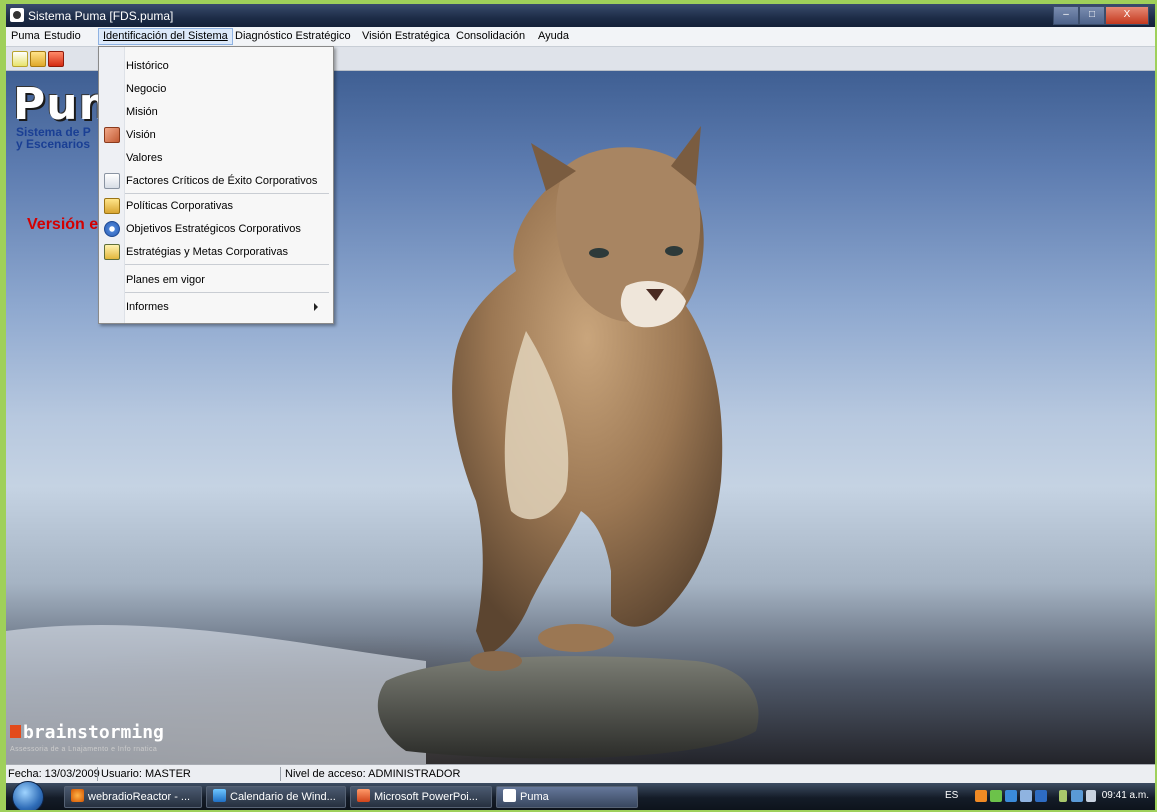 The height and width of the screenshot is (812, 1157). What do you see at coordinates (112, 181) in the screenshot?
I see `critical-factors-icon` at bounding box center [112, 181].